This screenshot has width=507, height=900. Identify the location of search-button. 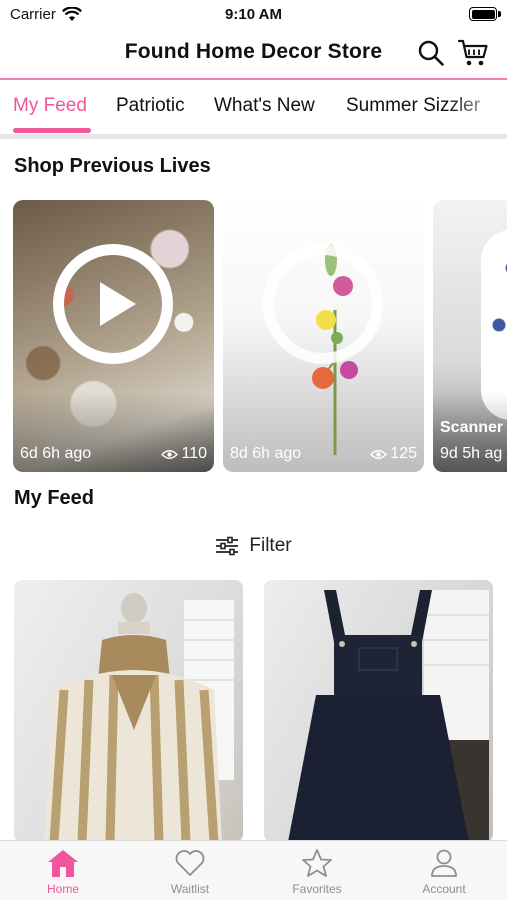
(431, 53).